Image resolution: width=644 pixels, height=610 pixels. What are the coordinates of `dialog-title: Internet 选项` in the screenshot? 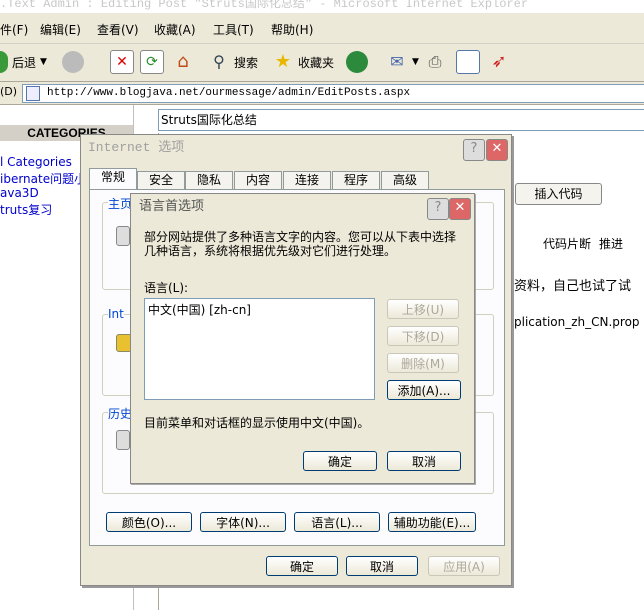 It's located at (296, 148).